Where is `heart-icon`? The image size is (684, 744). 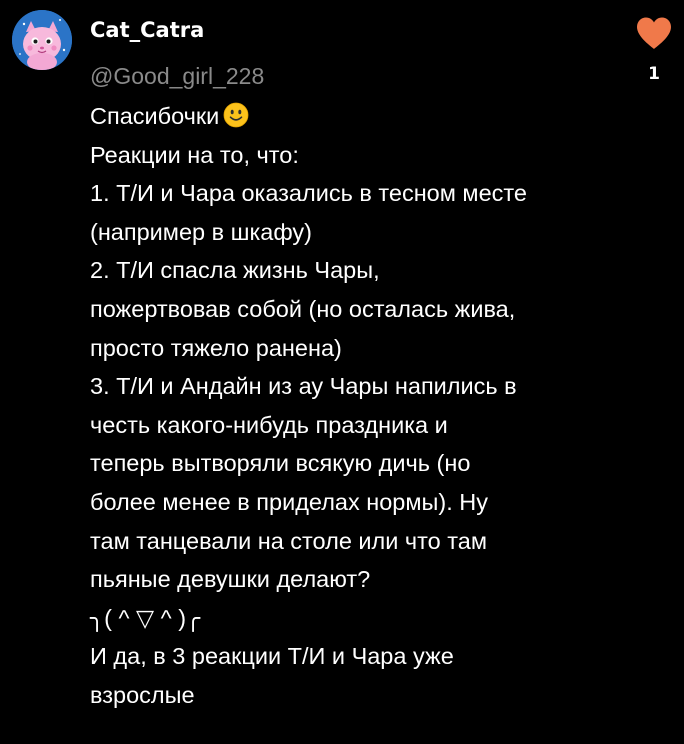
heart-icon is located at coordinates (654, 33).